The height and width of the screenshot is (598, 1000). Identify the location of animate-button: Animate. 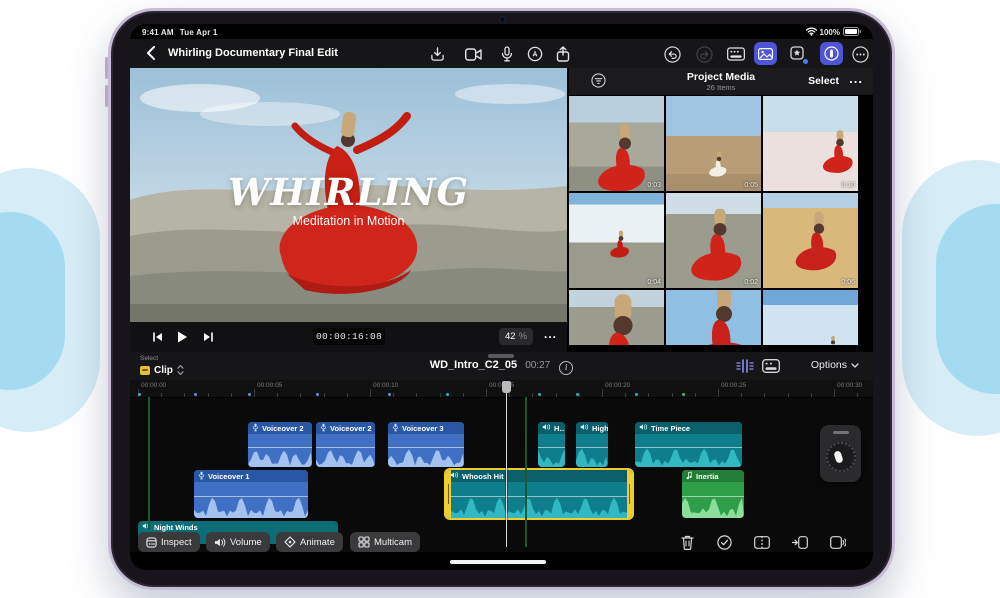
(309, 542).